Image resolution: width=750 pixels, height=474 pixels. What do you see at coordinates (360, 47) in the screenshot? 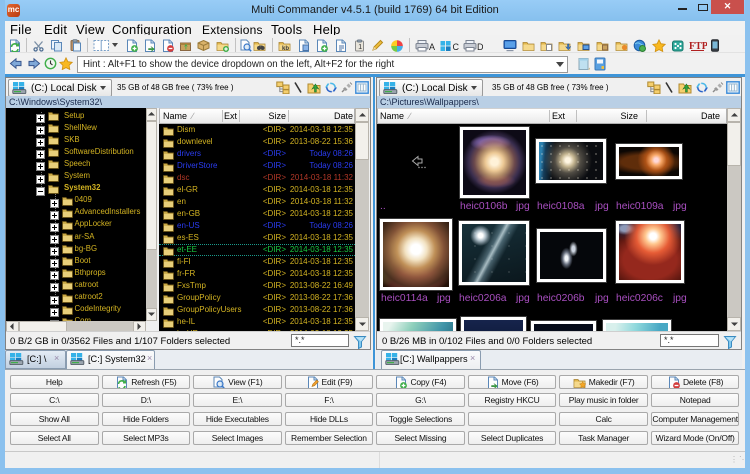
I see `svg-text: 1` at bounding box center [360, 47].